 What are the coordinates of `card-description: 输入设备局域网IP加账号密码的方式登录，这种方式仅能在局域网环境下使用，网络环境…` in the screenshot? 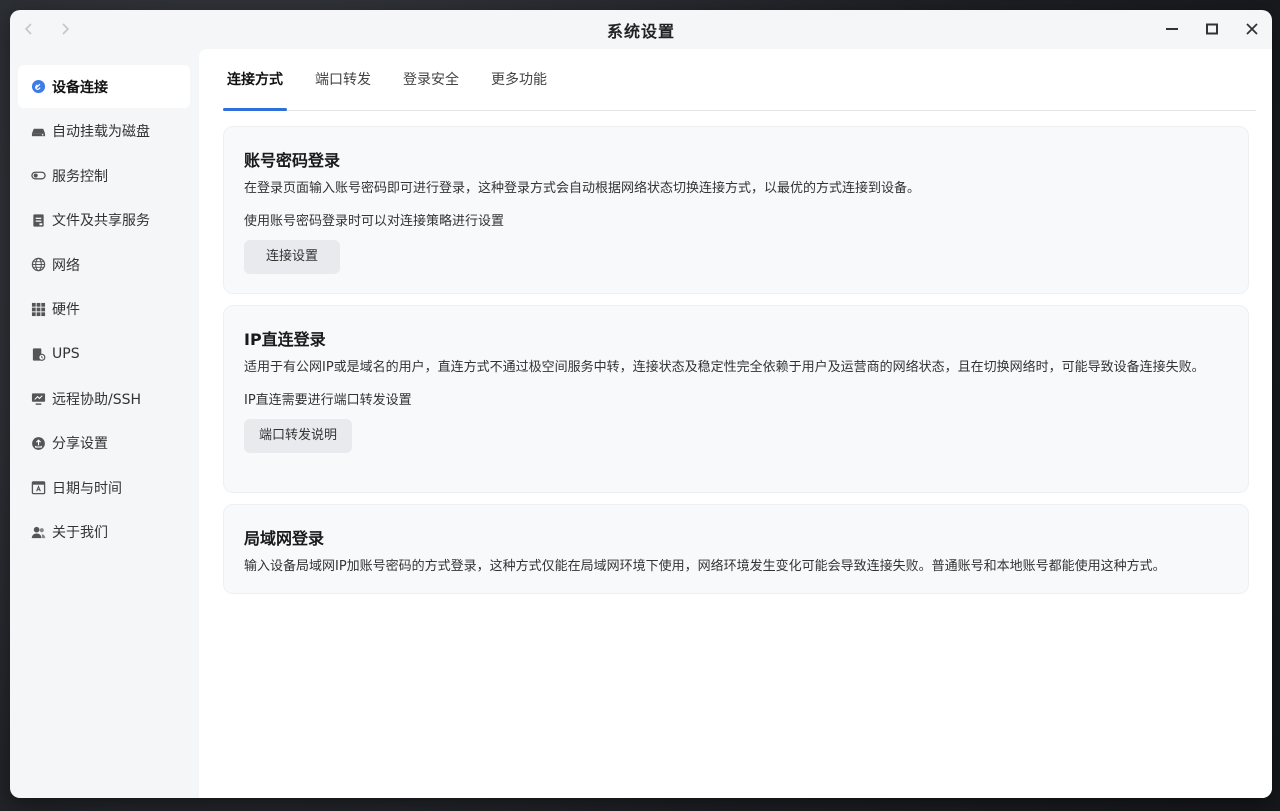 It's located at (705, 566).